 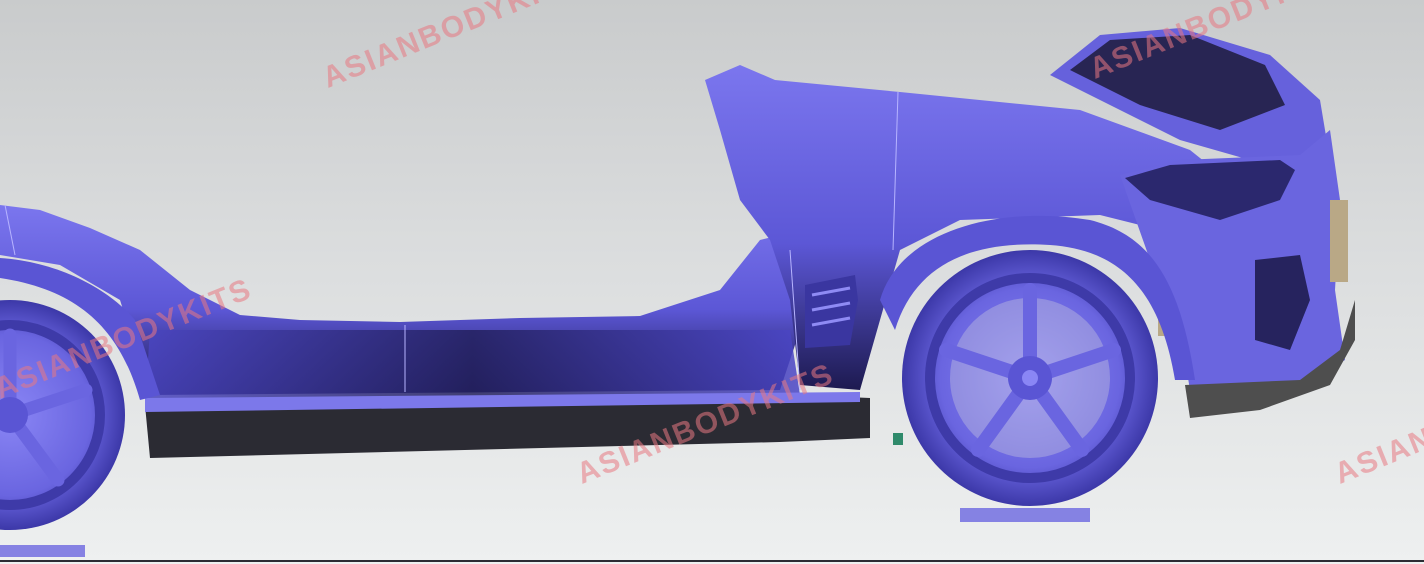 I want to click on fender-vent, so click(x=831, y=311).